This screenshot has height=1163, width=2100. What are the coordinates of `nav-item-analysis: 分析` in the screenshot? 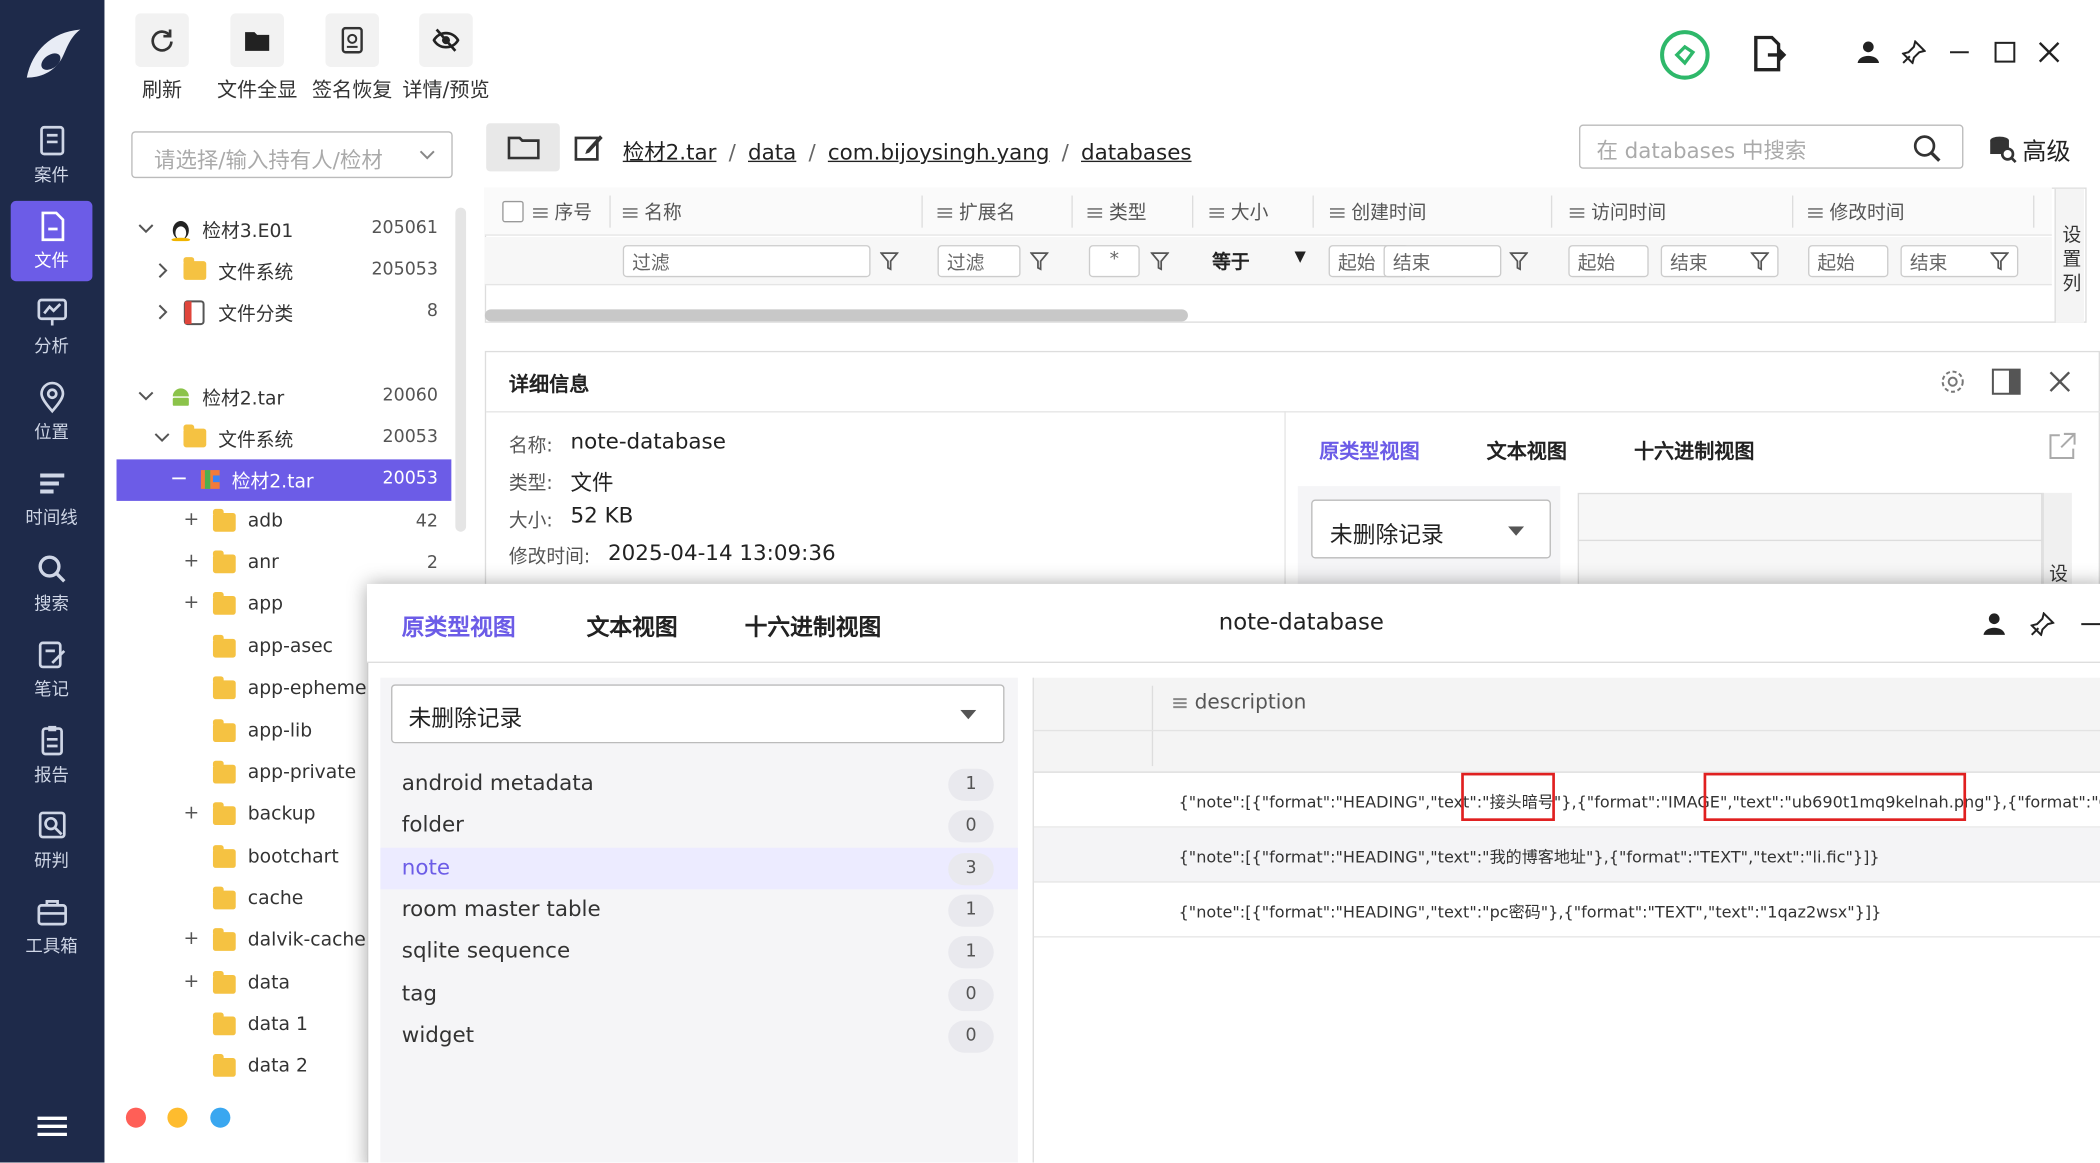 It's located at (52, 327).